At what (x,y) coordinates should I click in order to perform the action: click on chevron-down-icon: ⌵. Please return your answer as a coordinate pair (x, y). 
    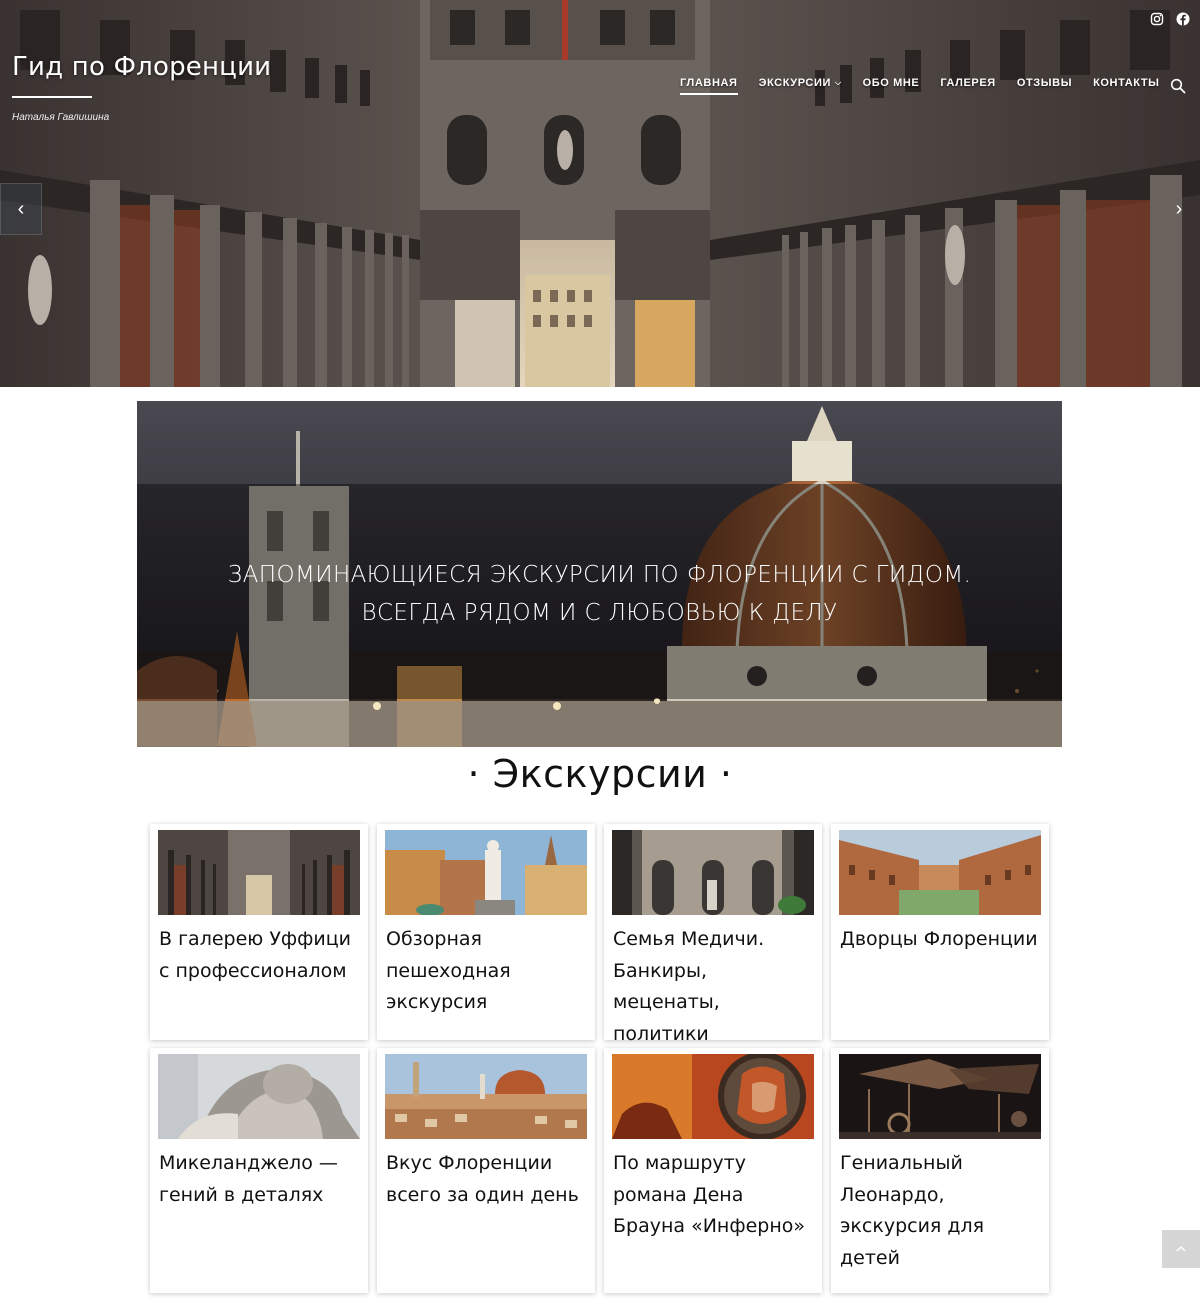
    Looking at the image, I should click on (838, 83).